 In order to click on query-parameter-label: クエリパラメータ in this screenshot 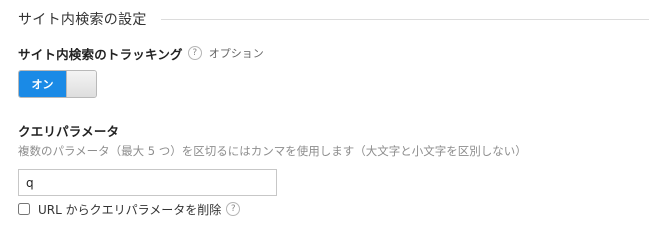, I will do `click(69, 131)`.